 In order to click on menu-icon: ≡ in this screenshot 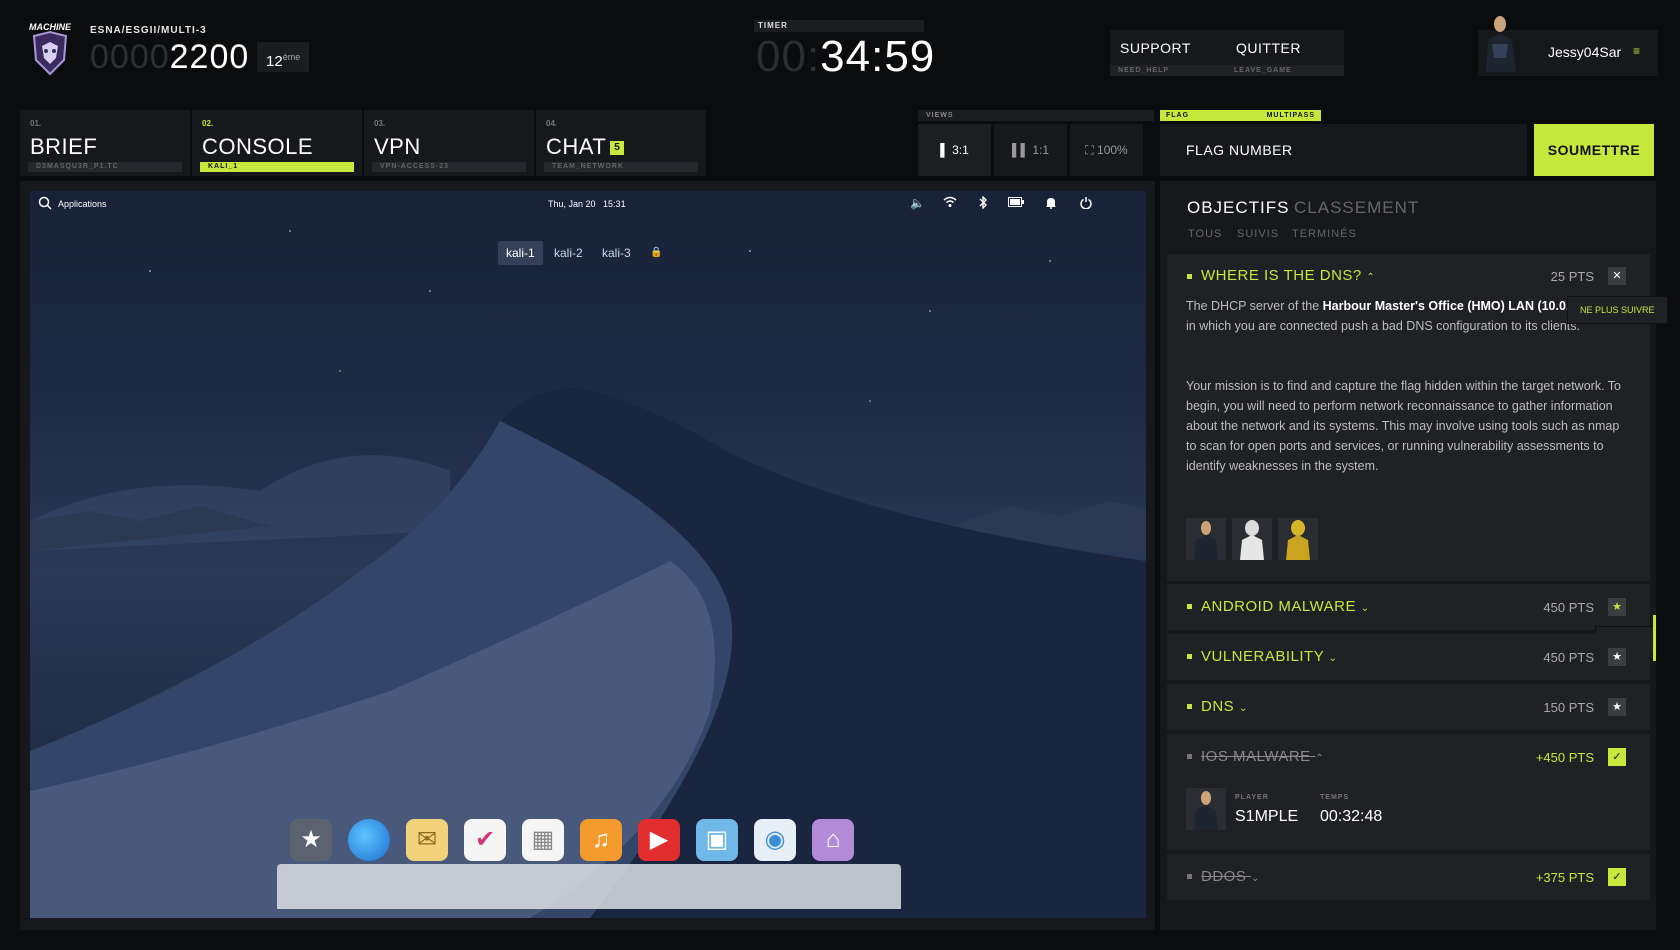, I will do `click(1636, 51)`.